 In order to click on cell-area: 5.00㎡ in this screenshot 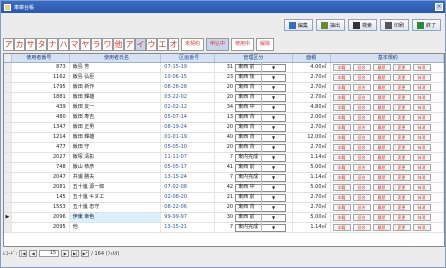, I will do `click(312, 187)`.